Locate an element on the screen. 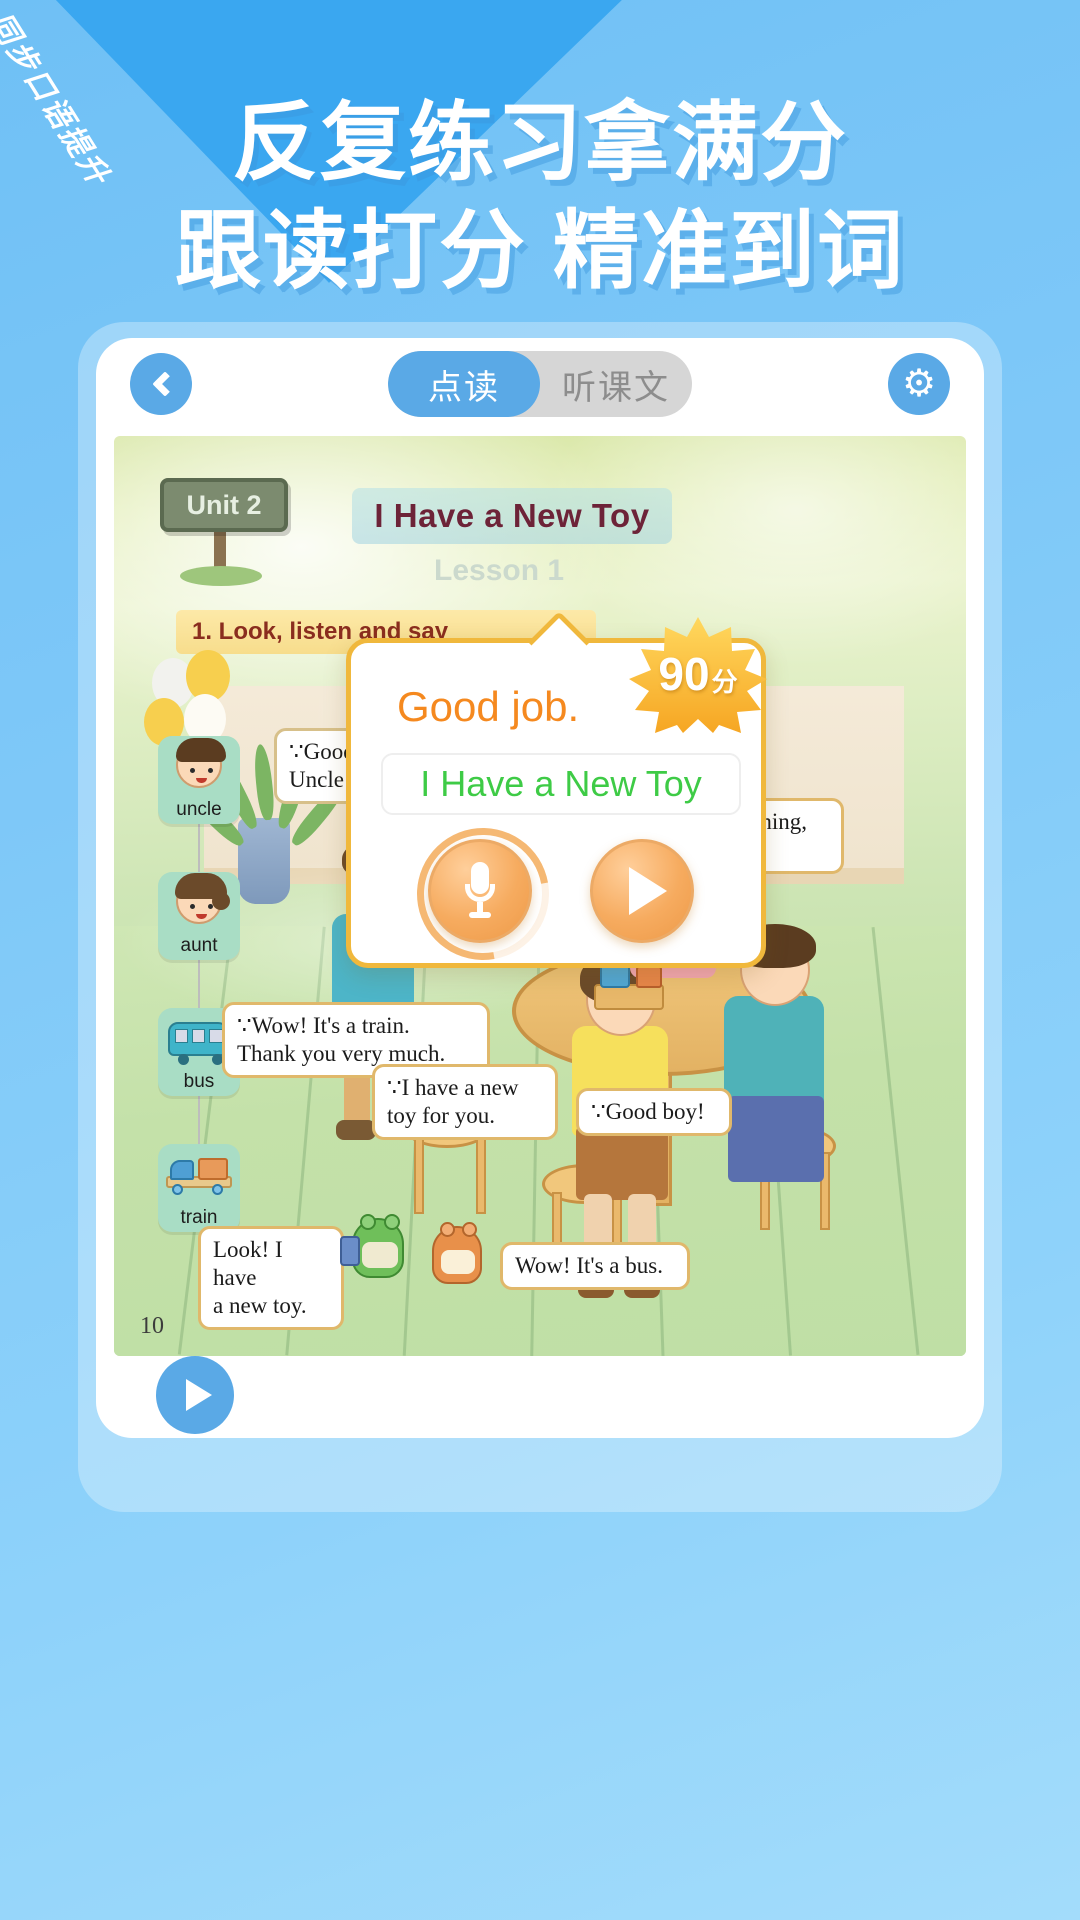  word-card-label: train is located at coordinates (199, 1217).